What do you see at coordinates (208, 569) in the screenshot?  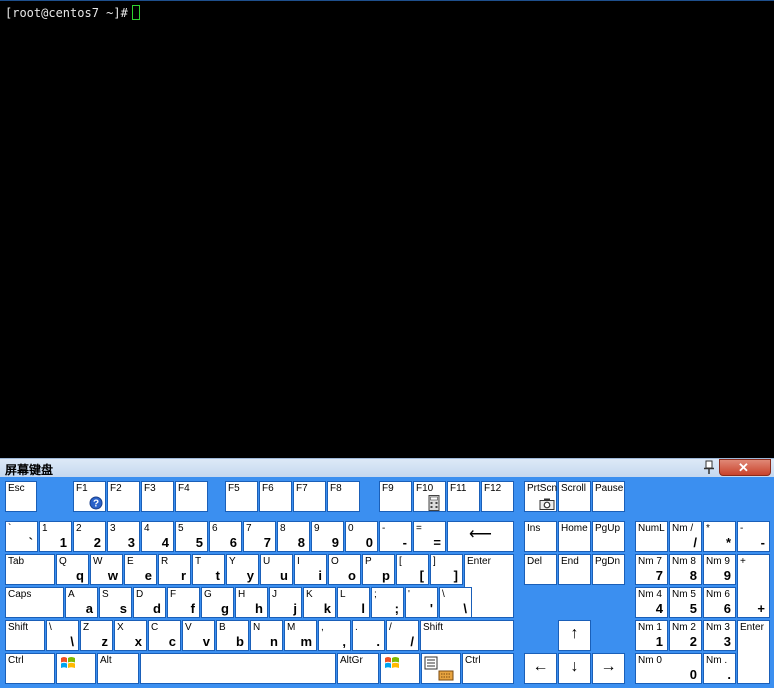 I see `key-tk: Tt` at bounding box center [208, 569].